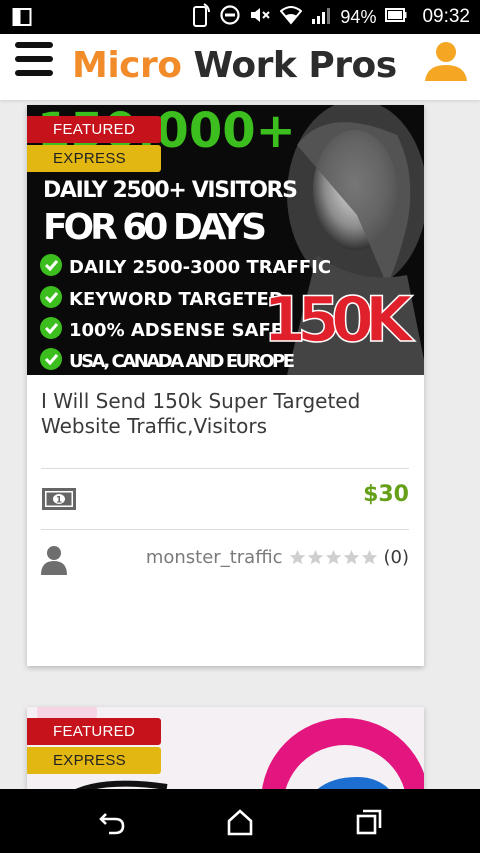 Image resolution: width=480 pixels, height=853 pixels. I want to click on logo-word-work: Work, so click(245, 65).